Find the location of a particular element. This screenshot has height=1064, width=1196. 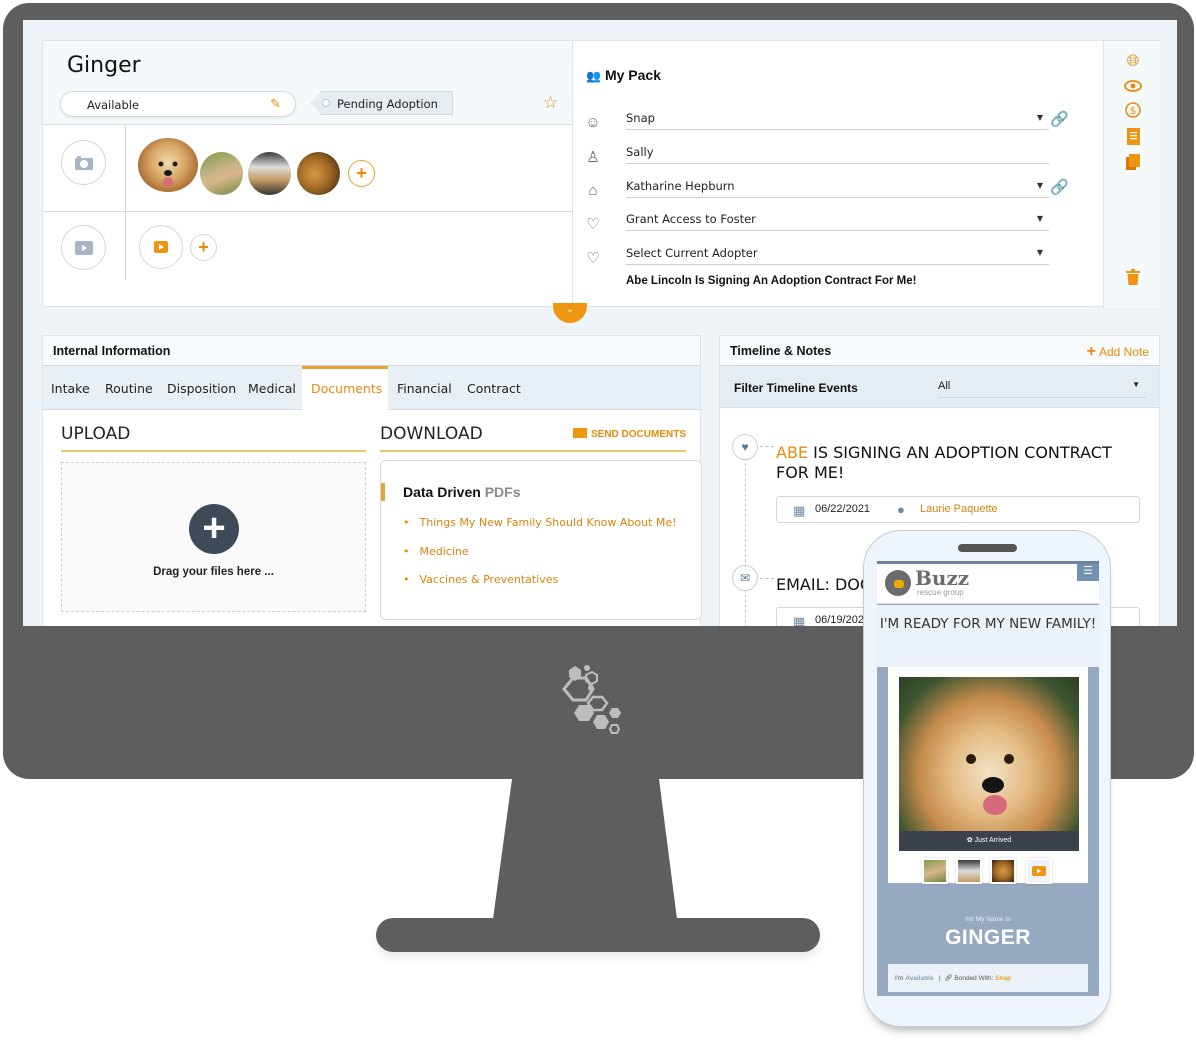

tab-contract: Contract is located at coordinates (494, 388).